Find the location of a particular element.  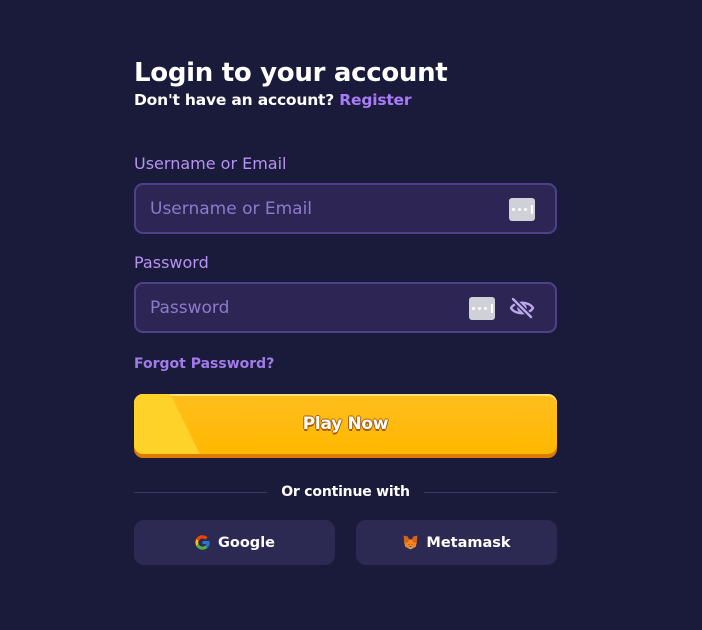

social-login-row: Google Metamask is located at coordinates (345, 542).